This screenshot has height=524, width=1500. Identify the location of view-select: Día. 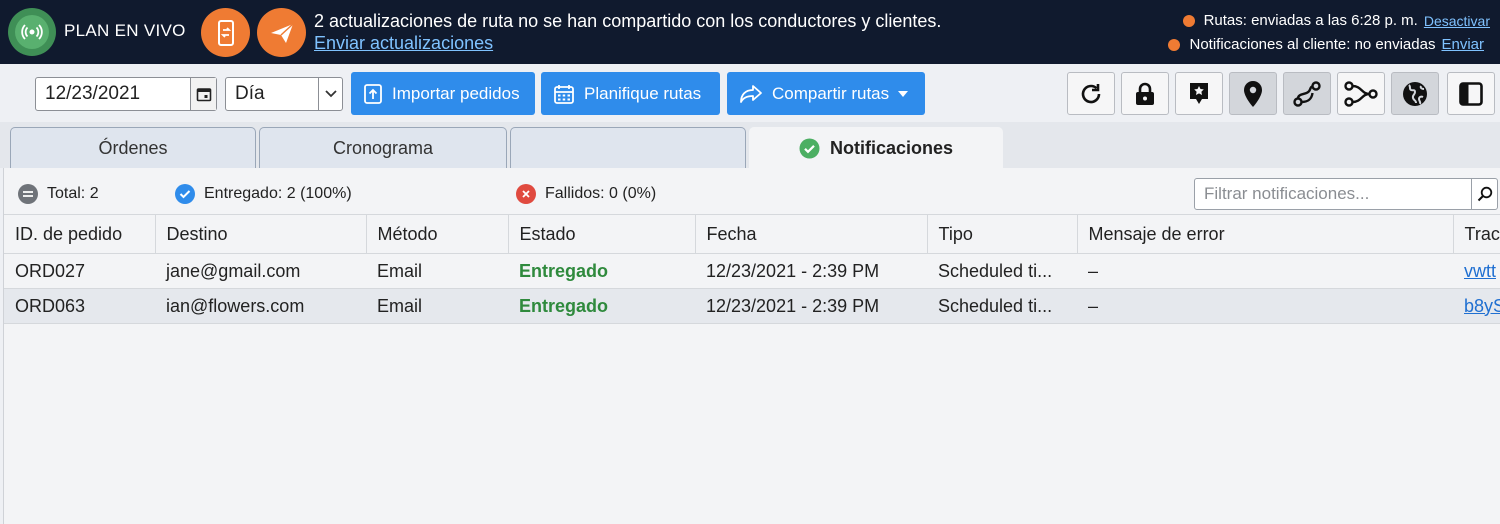
(284, 94).